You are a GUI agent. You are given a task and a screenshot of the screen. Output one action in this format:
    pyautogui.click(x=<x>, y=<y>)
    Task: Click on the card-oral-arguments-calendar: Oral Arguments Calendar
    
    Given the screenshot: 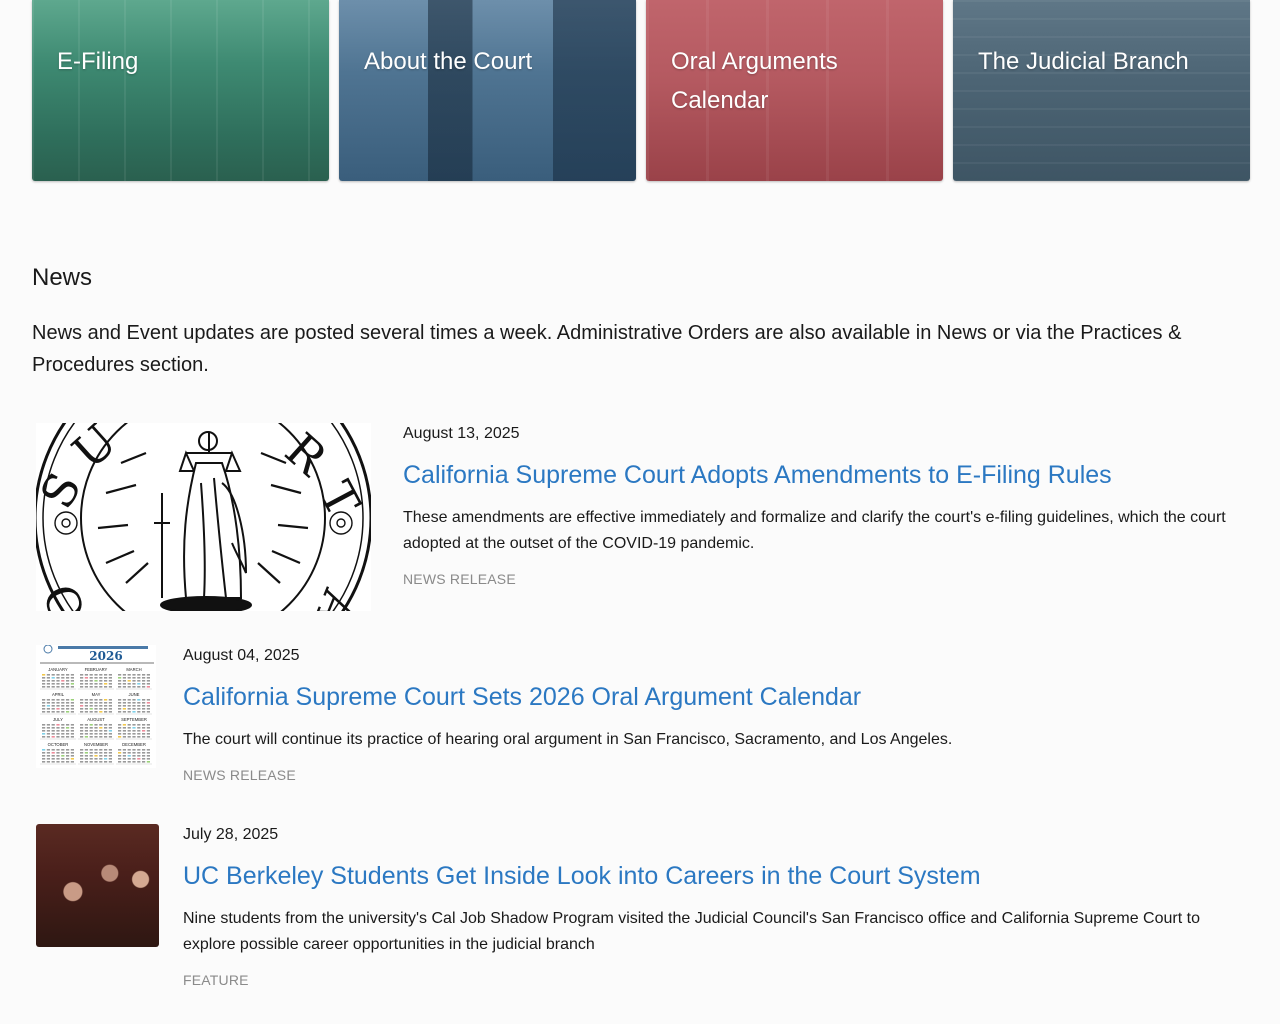 What is the action you would take?
    pyautogui.click(x=794, y=90)
    